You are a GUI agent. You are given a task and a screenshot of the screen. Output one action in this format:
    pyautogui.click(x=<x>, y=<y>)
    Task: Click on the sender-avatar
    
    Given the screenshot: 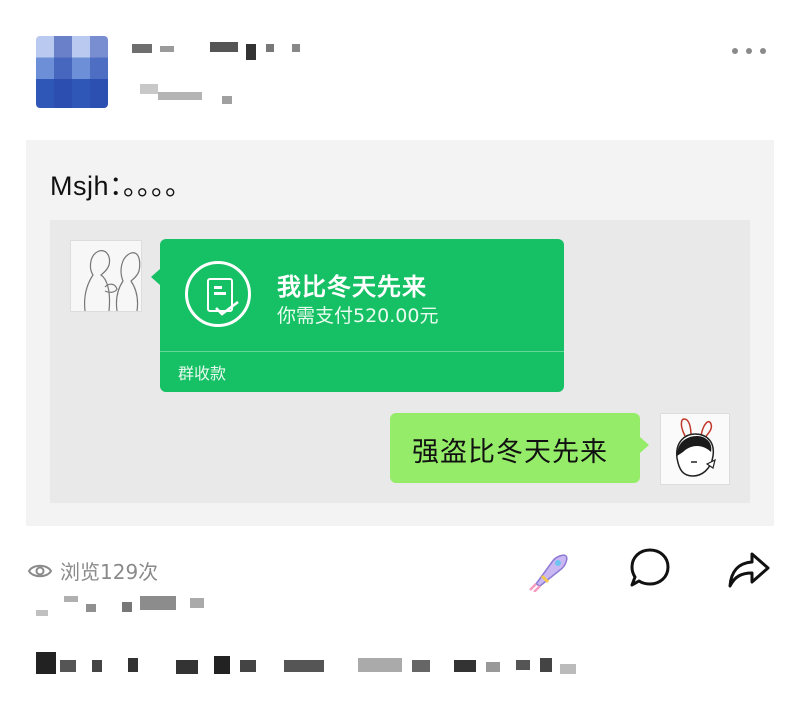 What is the action you would take?
    pyautogui.click(x=106, y=276)
    